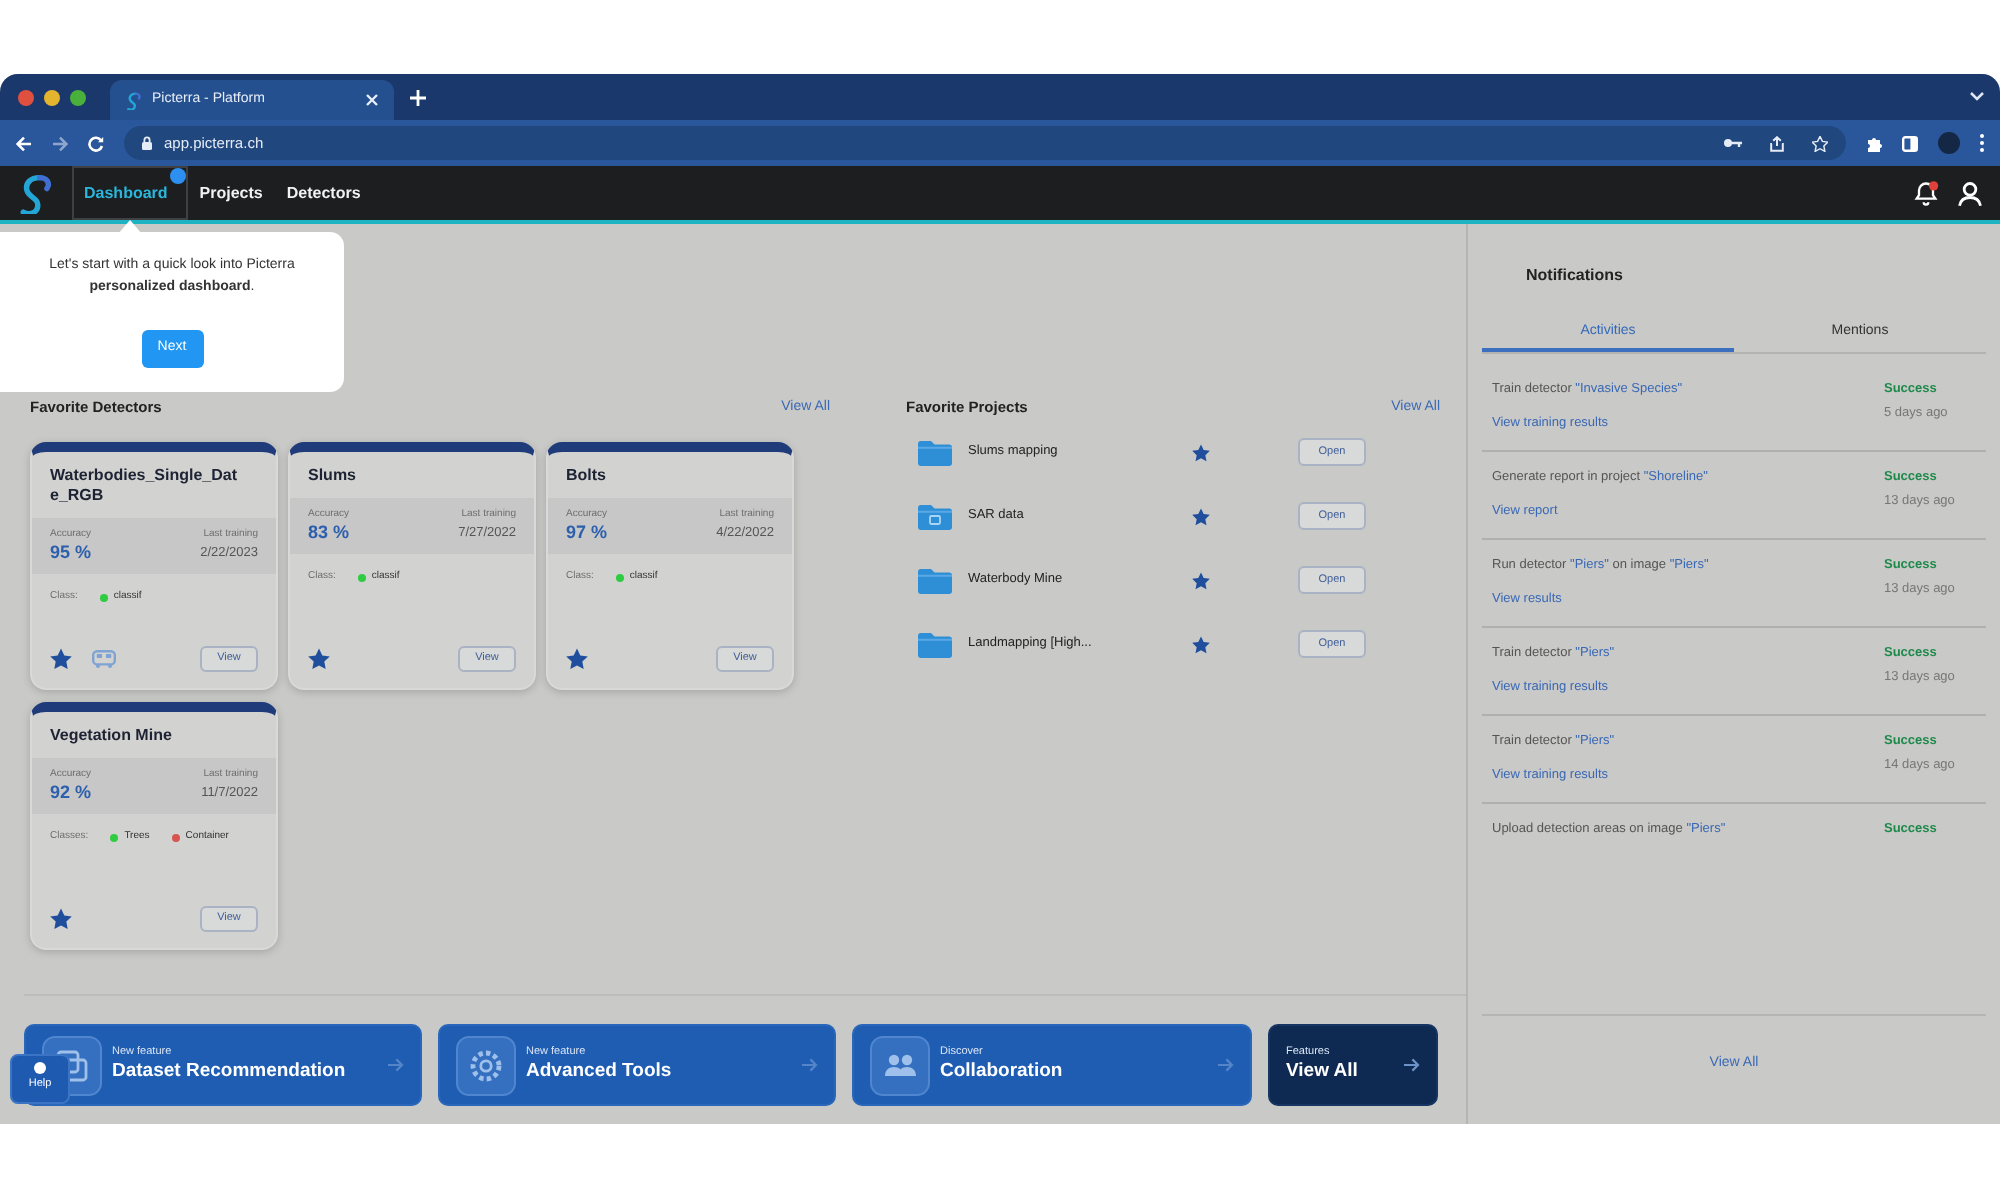 This screenshot has width=2000, height=1200. I want to click on dot-icon, so click(40, 1068).